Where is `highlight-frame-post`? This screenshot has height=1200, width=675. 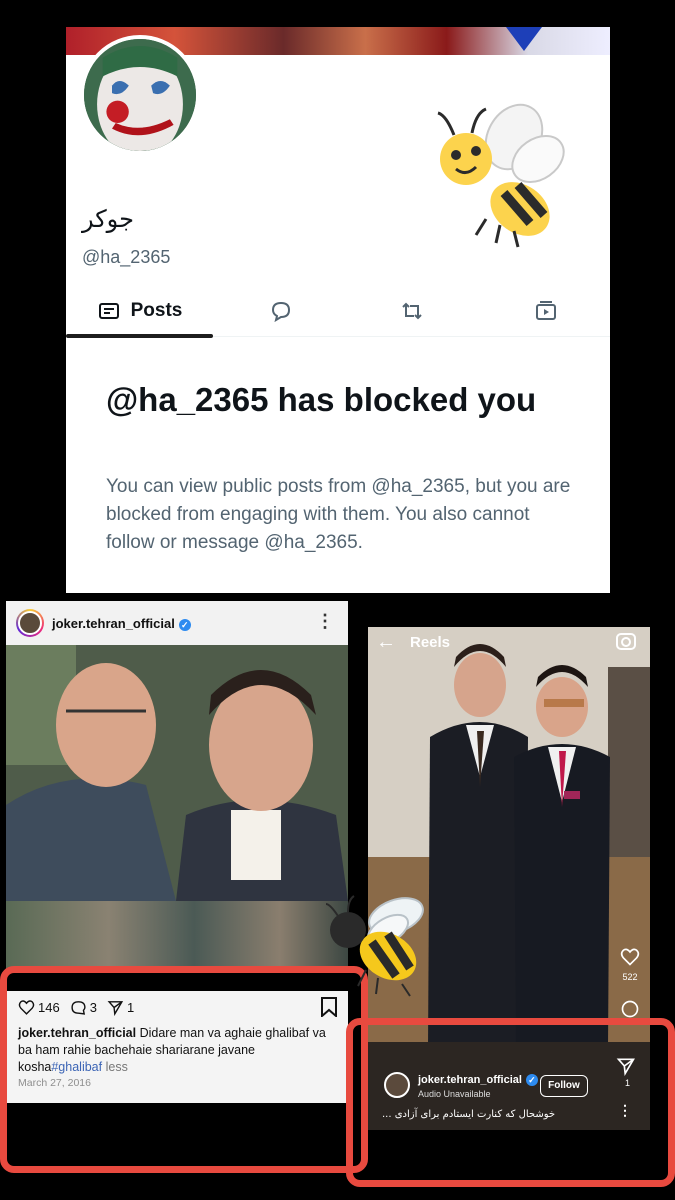 highlight-frame-post is located at coordinates (184, 1069).